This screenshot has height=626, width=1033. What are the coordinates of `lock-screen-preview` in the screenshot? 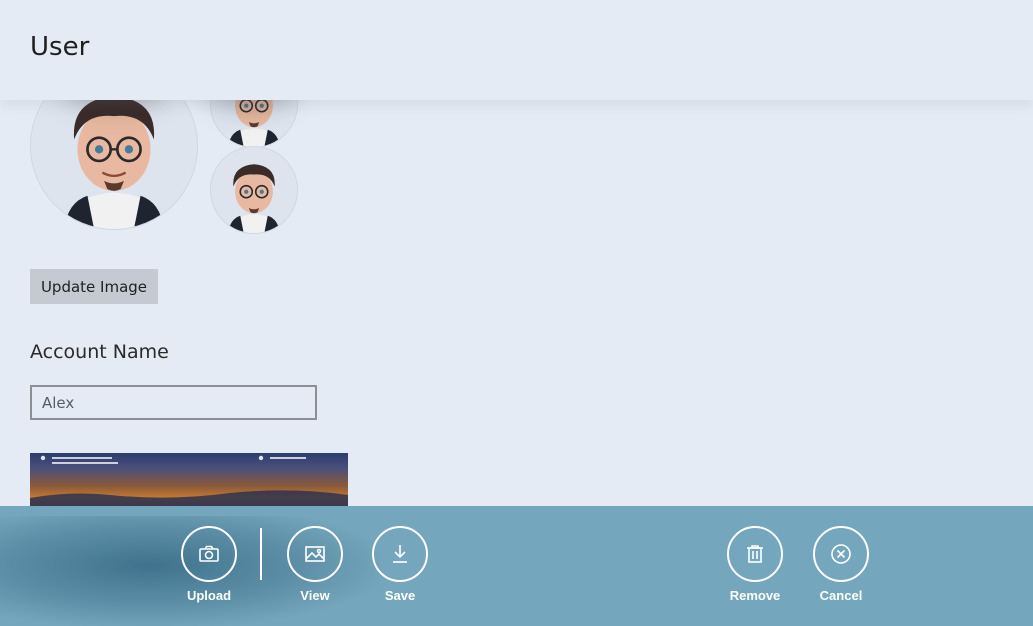 It's located at (189, 483).